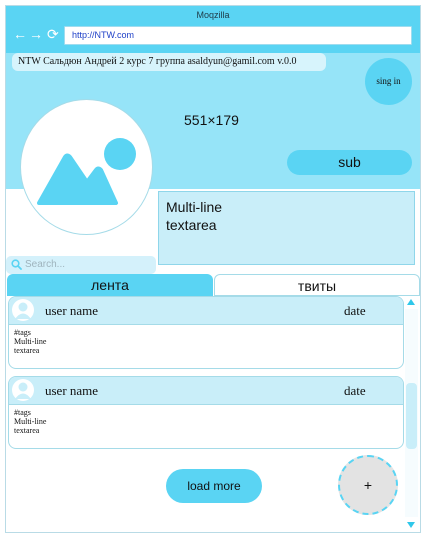 Image resolution: width=427 pixels, height=539 pixels. What do you see at coordinates (368, 485) in the screenshot?
I see `add-post-button: +` at bounding box center [368, 485].